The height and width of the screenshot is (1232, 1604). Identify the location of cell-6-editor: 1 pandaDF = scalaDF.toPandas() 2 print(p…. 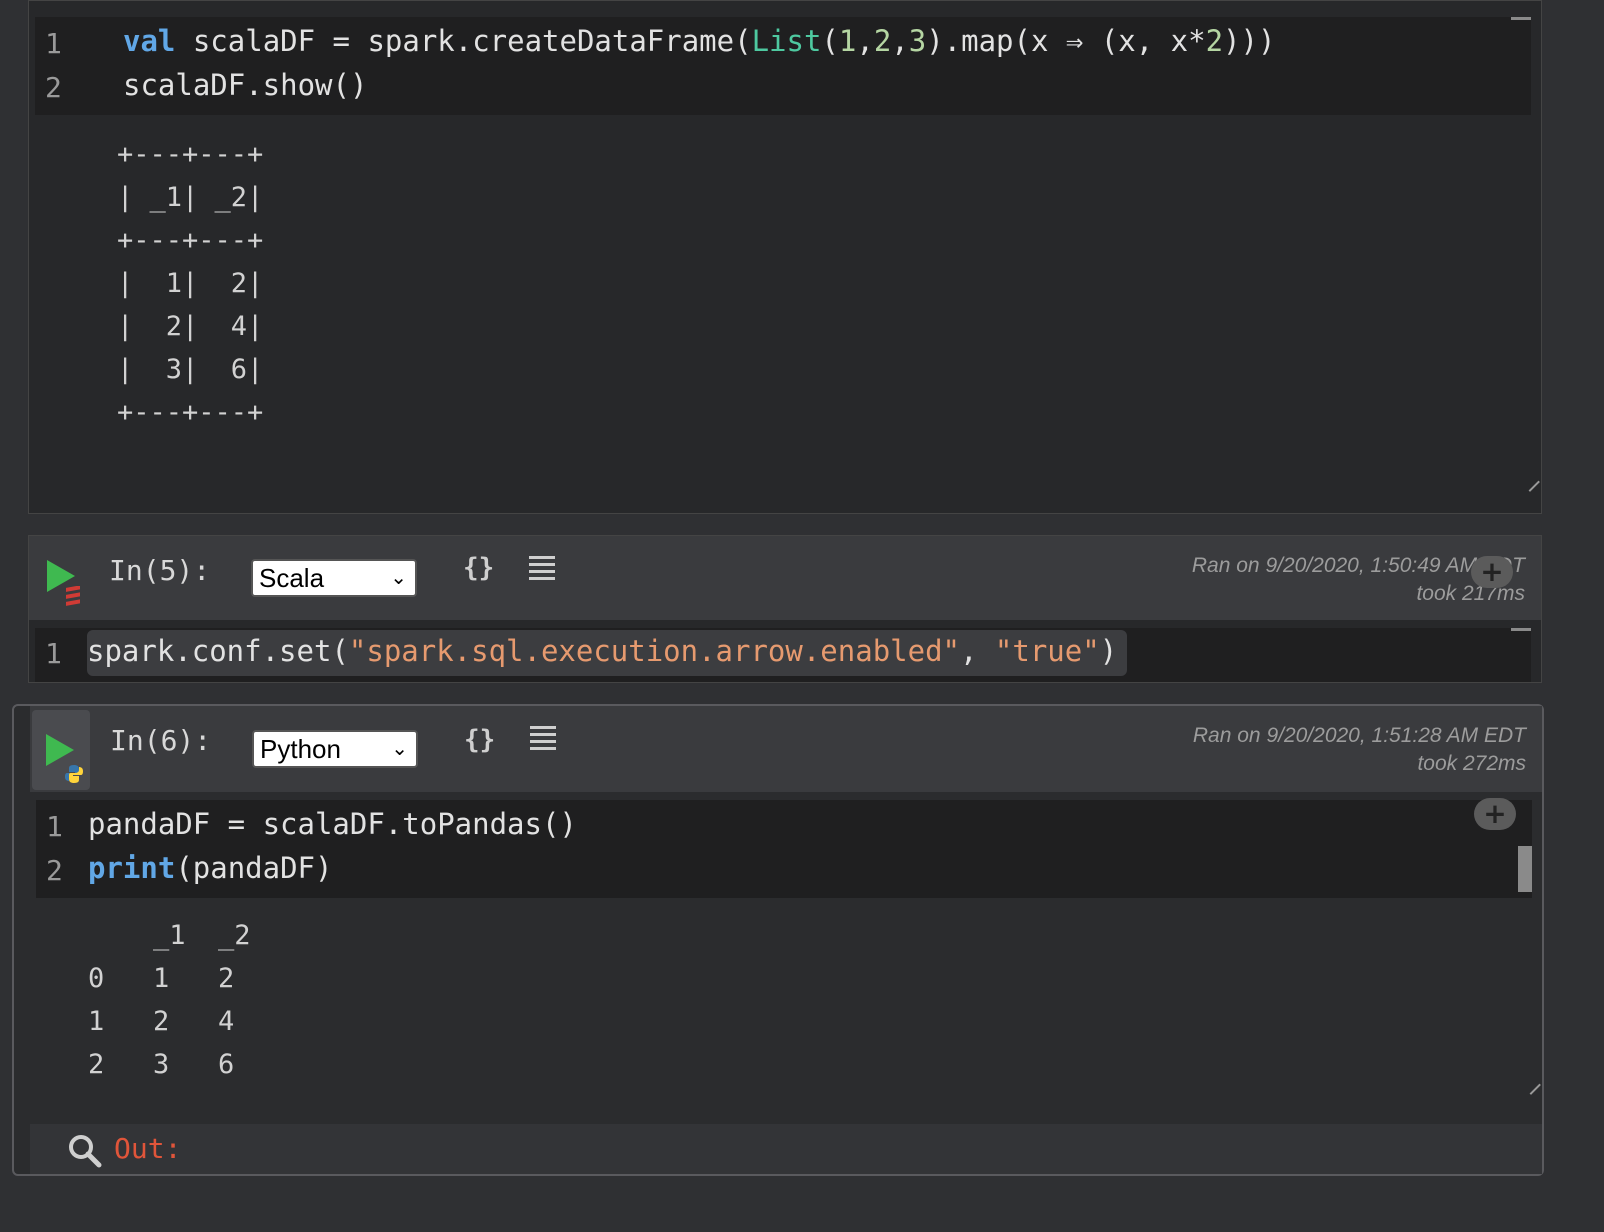
(784, 848).